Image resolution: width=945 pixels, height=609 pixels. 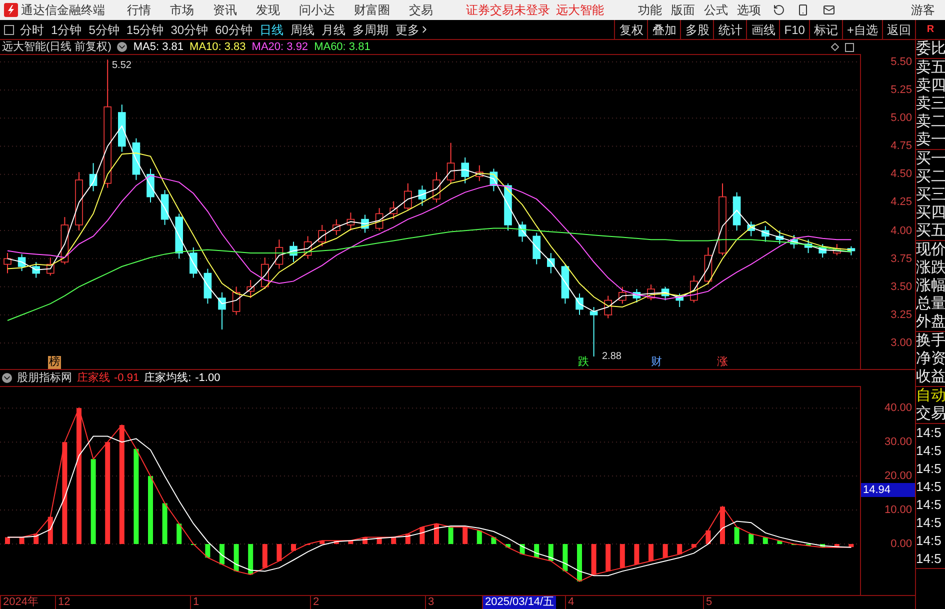 What do you see at coordinates (898, 442) in the screenshot?
I see `indicator-axis-label: 30.00` at bounding box center [898, 442].